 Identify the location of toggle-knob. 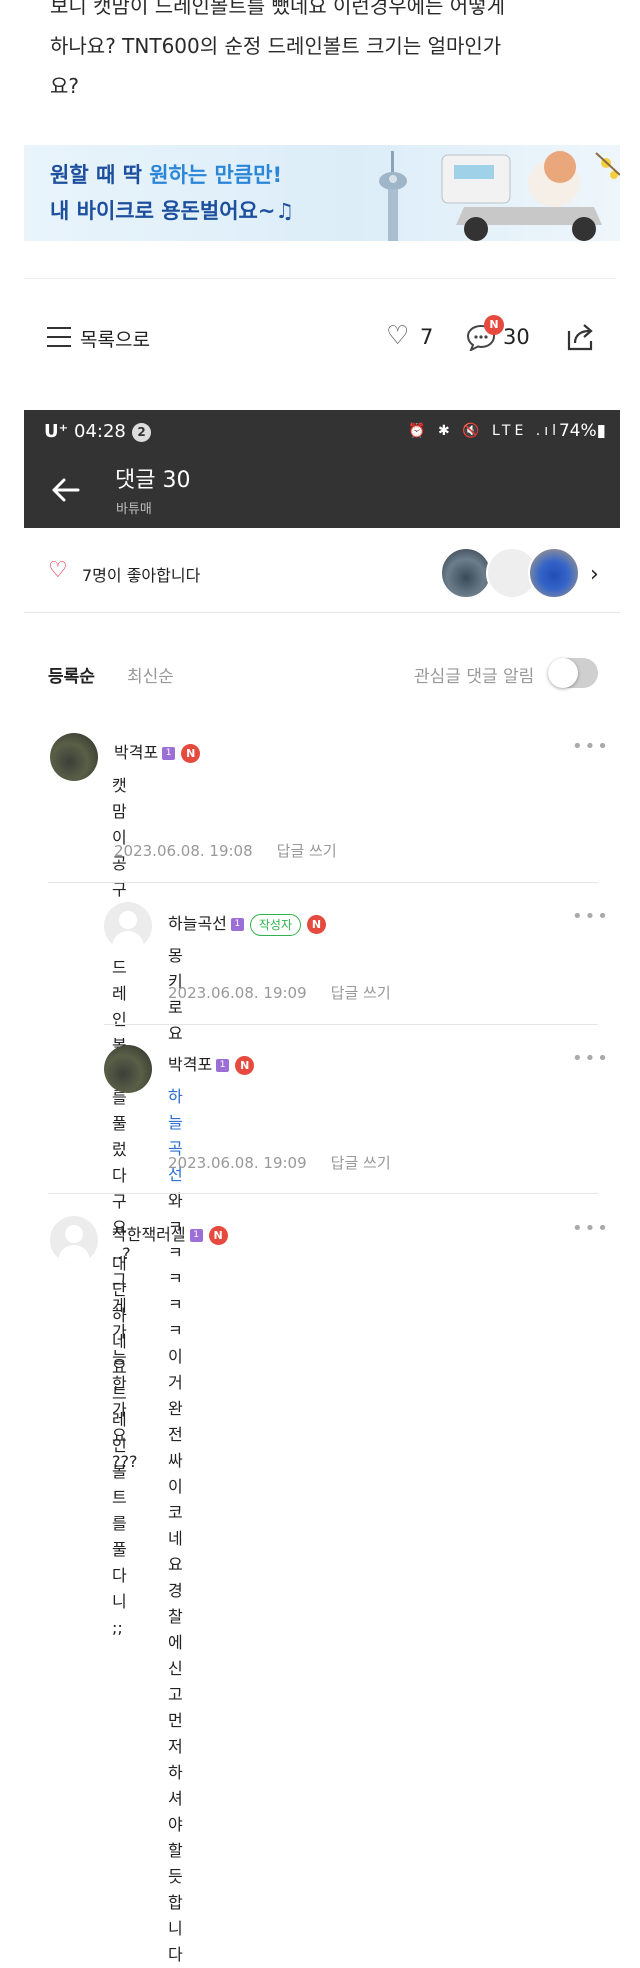
(563, 673).